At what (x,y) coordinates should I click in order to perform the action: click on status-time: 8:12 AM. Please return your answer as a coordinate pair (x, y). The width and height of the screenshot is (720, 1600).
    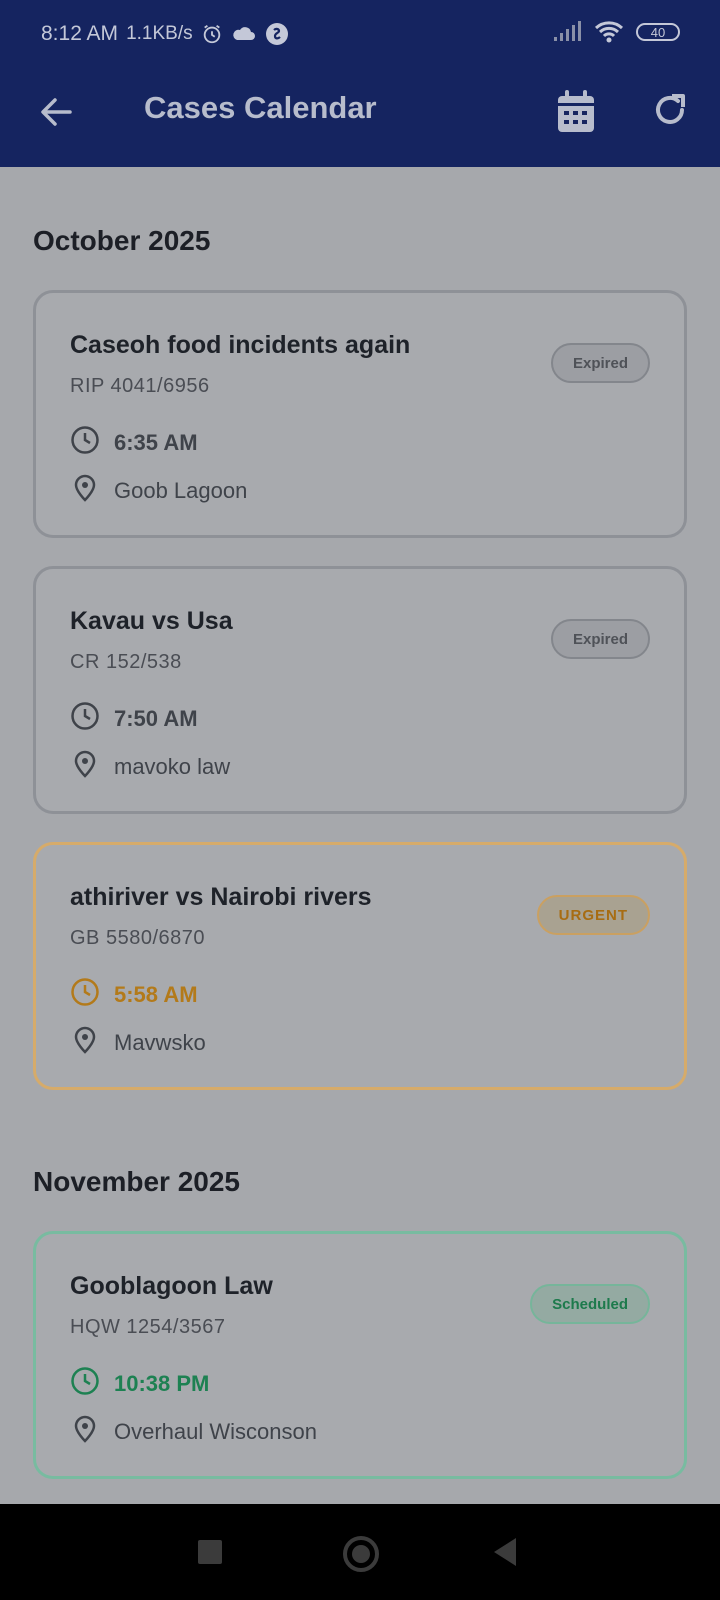
    Looking at the image, I should click on (80, 33).